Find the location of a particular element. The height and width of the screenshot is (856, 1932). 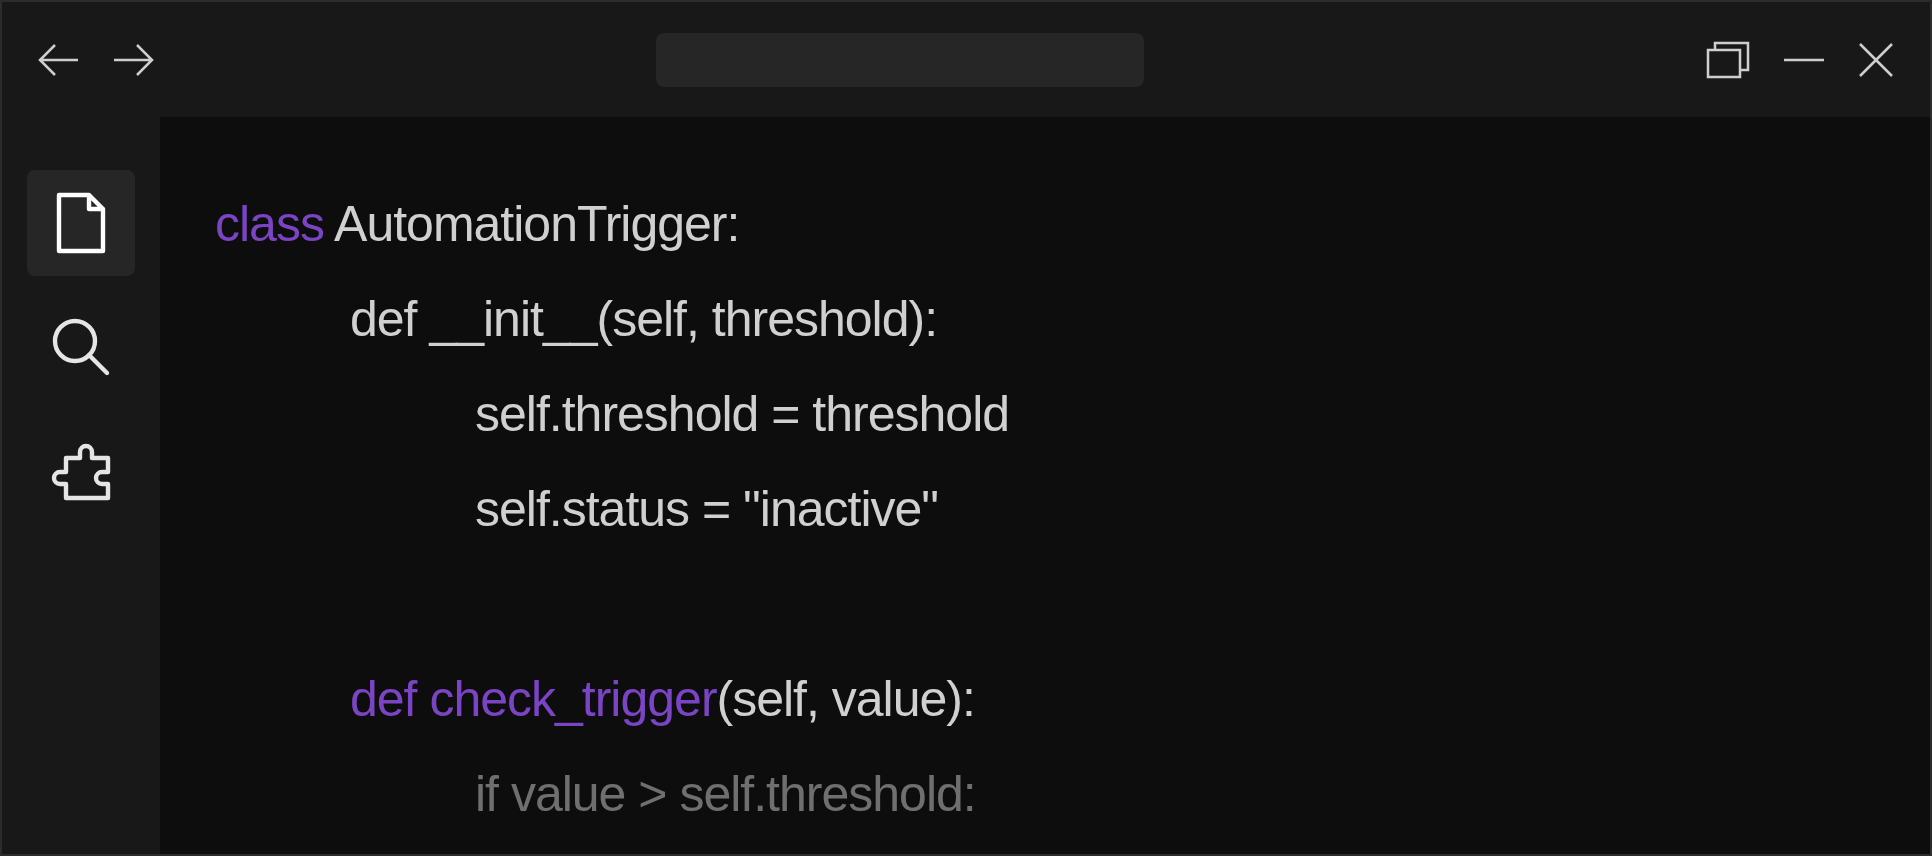

code-line: self.threshold = threshold is located at coordinates (742, 414).